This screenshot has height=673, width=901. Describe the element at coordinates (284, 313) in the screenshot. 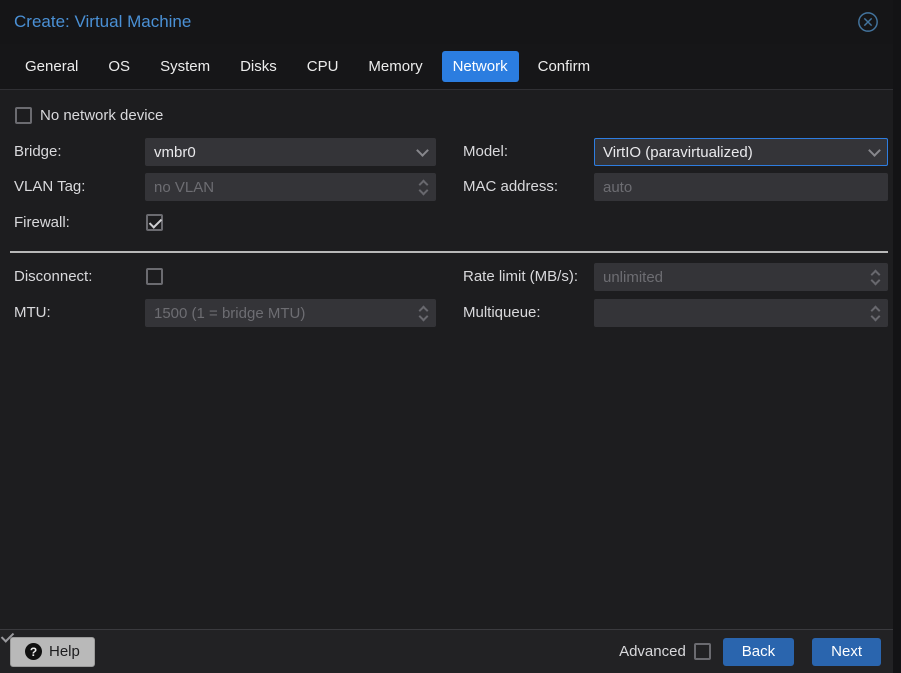

I see `mtu-input` at that location.